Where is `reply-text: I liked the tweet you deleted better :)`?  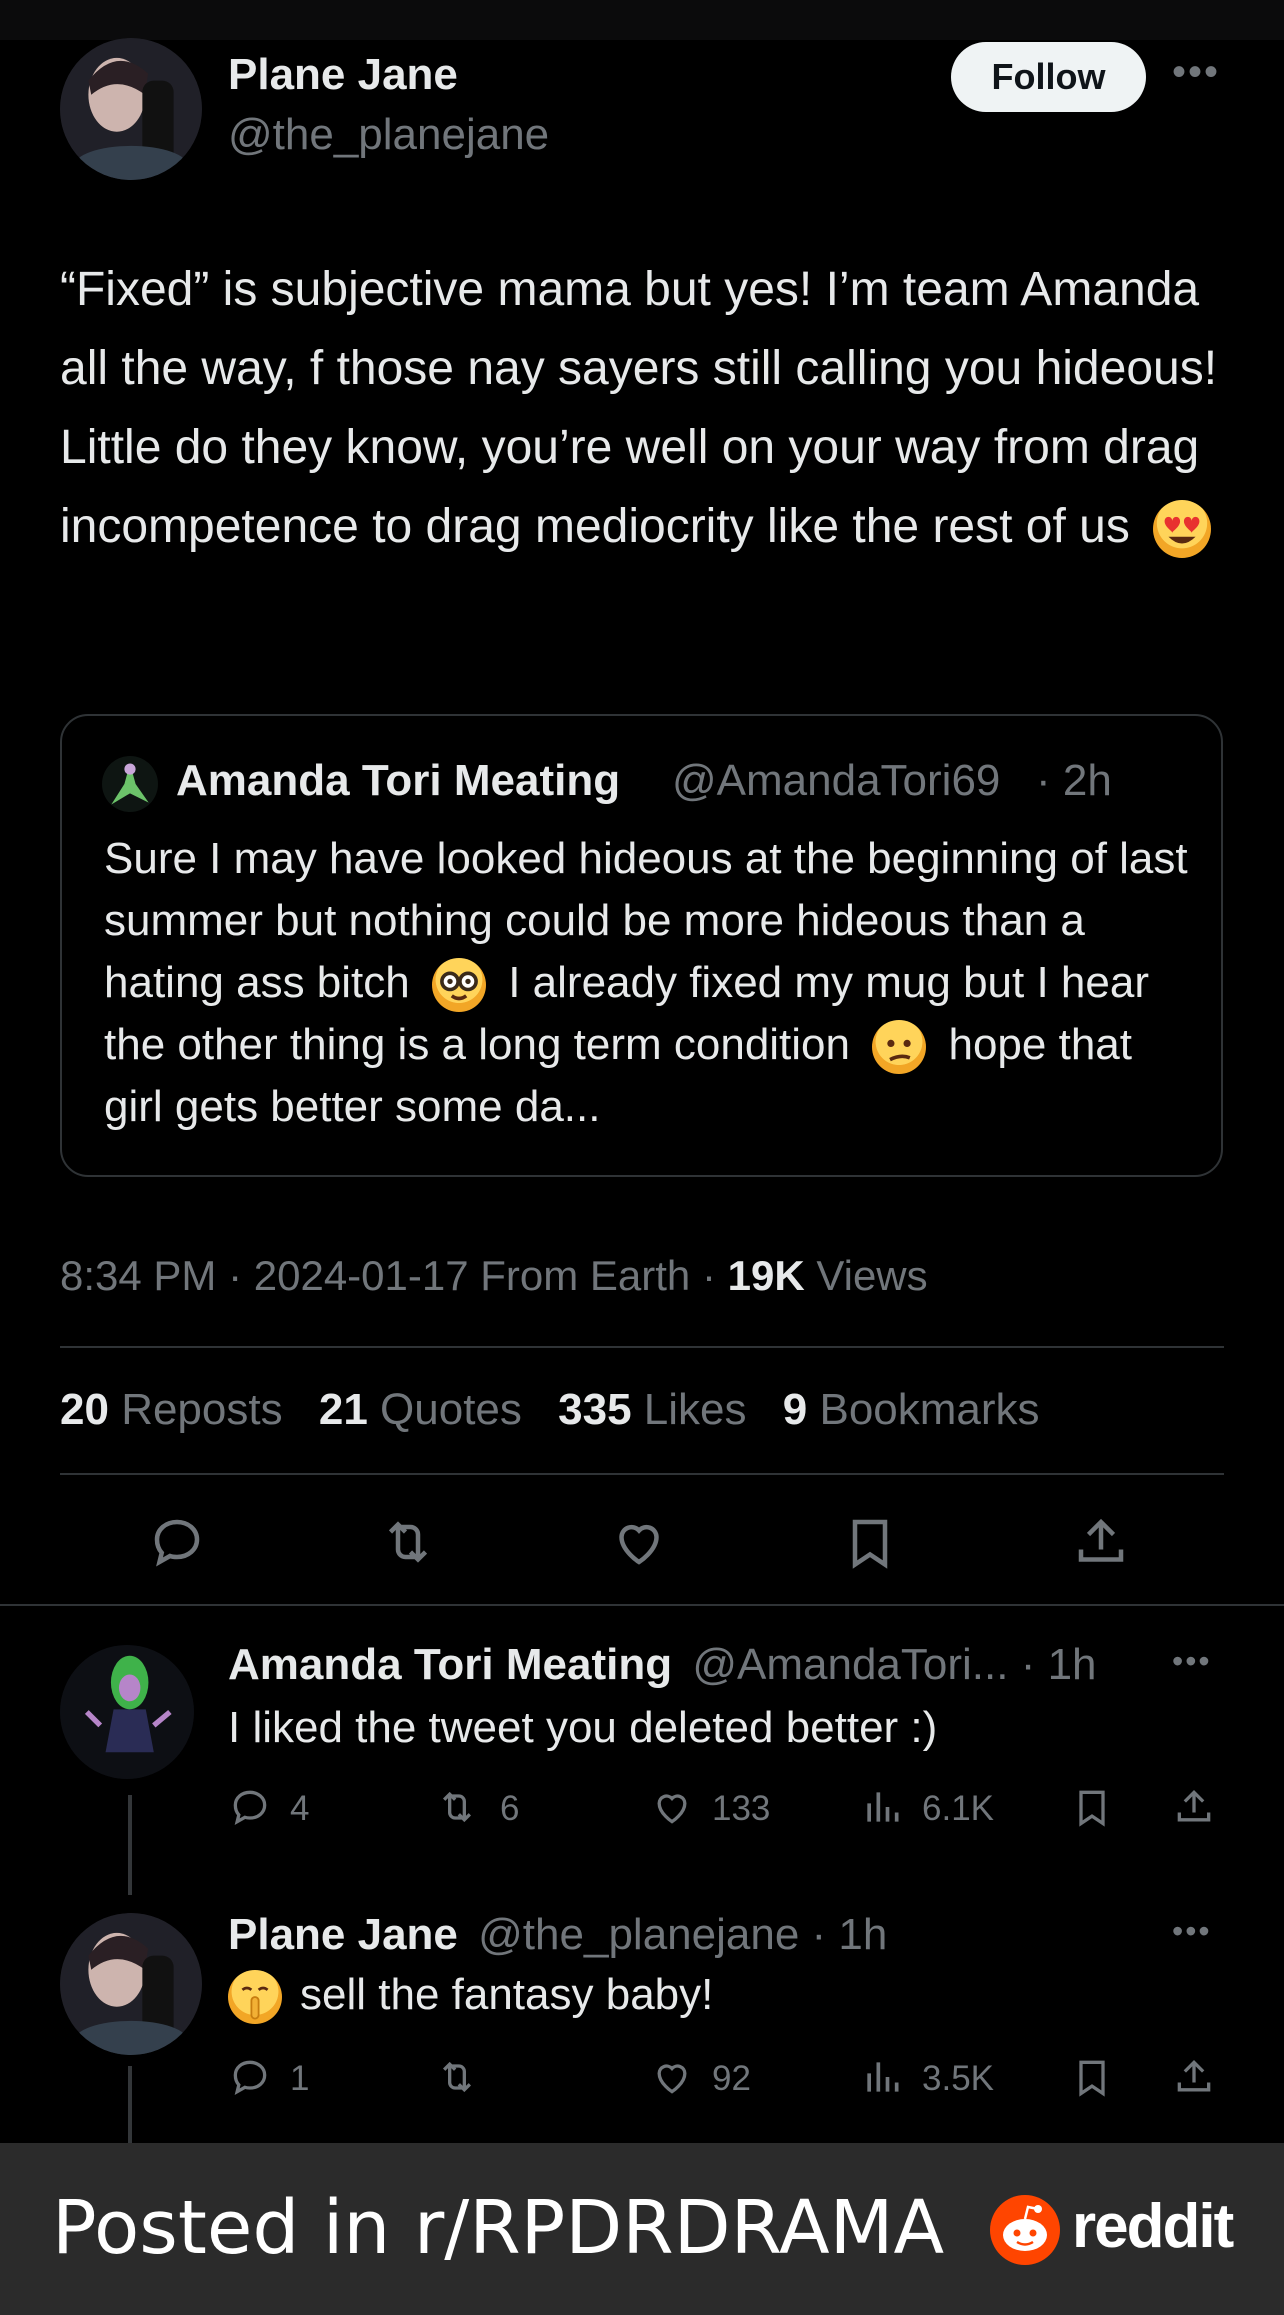
reply-text: I liked the tweet you deleted better :) is located at coordinates (583, 1727).